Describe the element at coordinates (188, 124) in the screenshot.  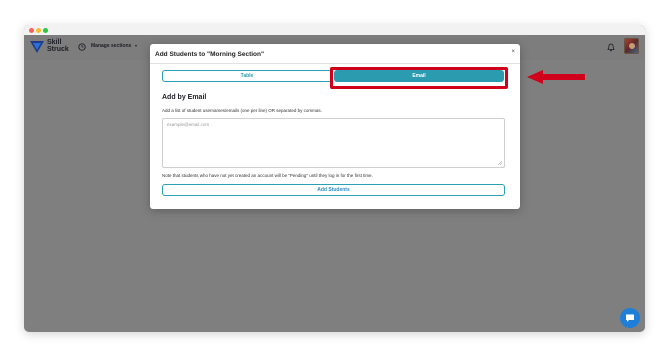
I see `email-field-placeholder: example@email.com` at that location.